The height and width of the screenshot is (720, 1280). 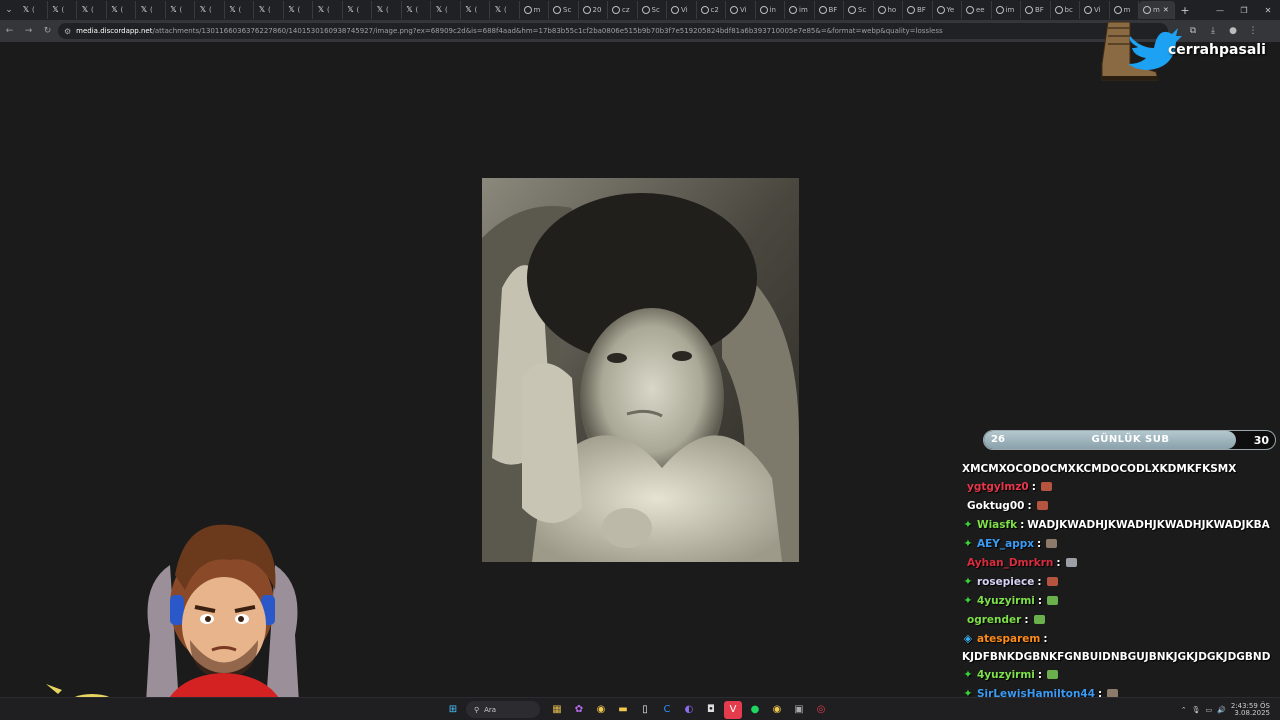 I want to click on chat-username: rosepiece, so click(x=1005, y=582).